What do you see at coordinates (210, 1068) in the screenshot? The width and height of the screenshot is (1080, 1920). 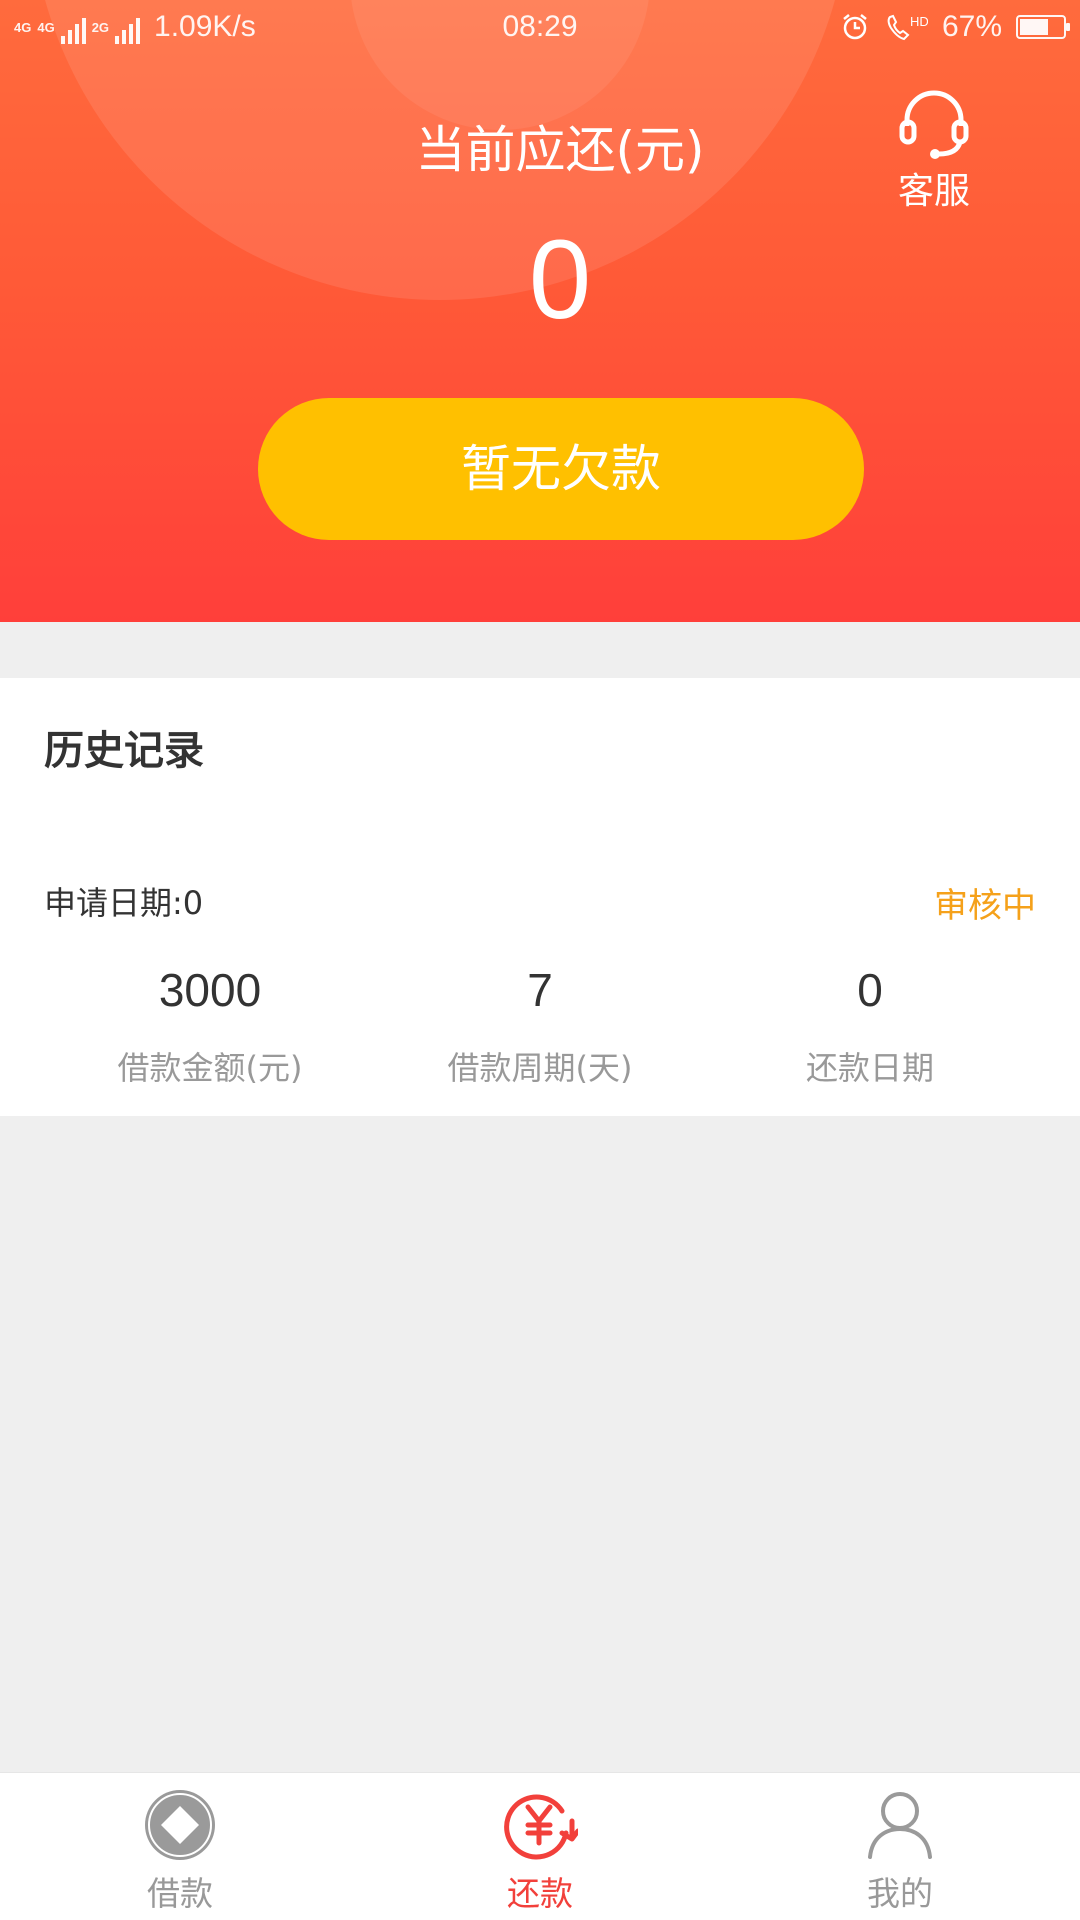 I see `loan-amount-label: 借款金额(元)` at bounding box center [210, 1068].